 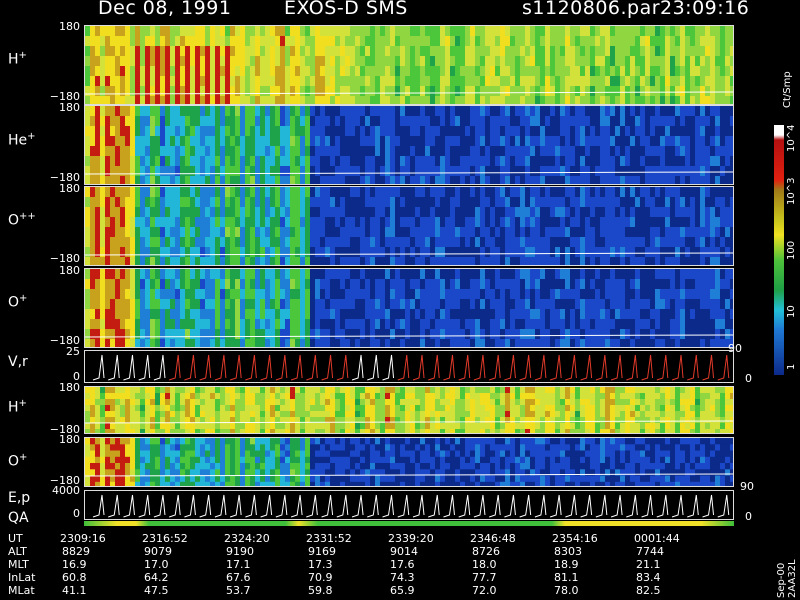 What do you see at coordinates (320, 564) in the screenshot?
I see `ephem-cell: 17.3` at bounding box center [320, 564].